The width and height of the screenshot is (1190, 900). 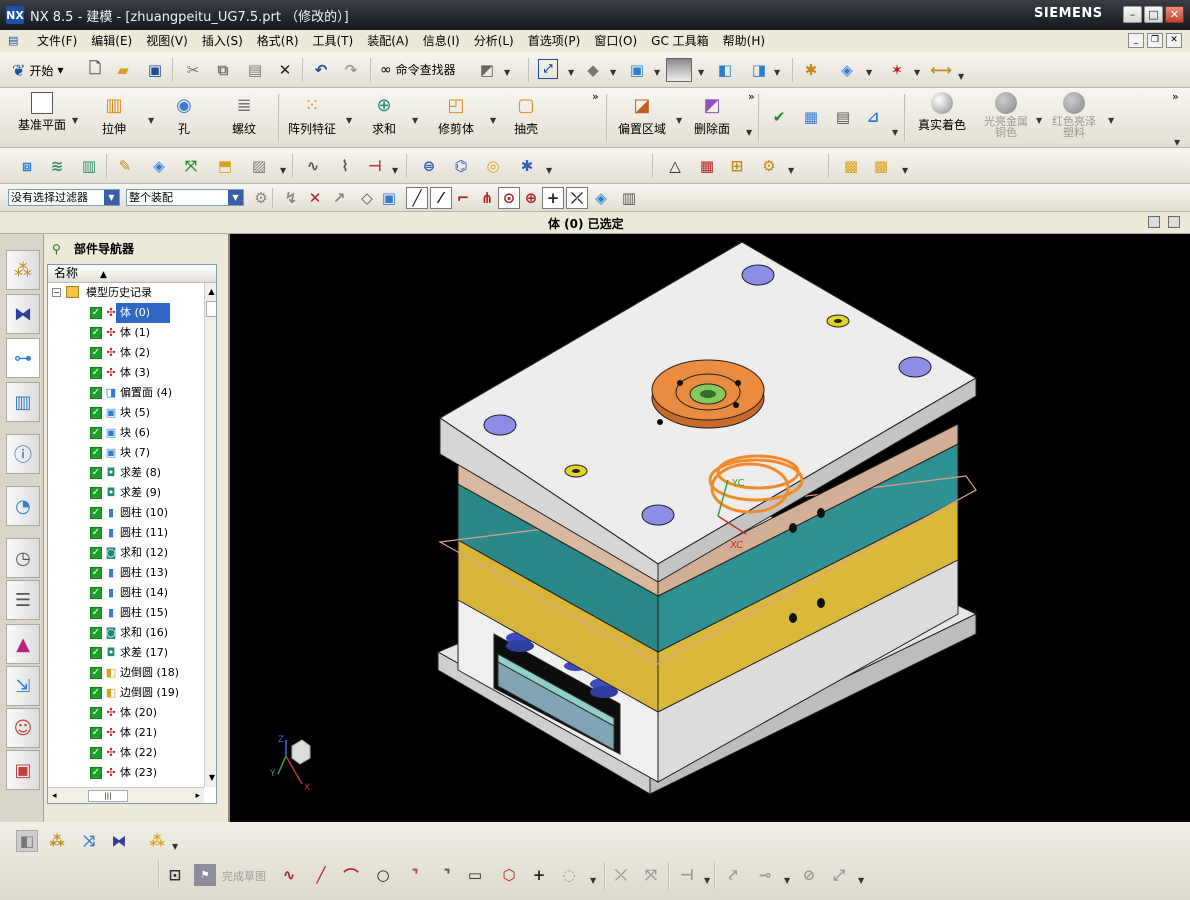 What do you see at coordinates (285, 70) in the screenshot?
I see `delete-icon: ✕` at bounding box center [285, 70].